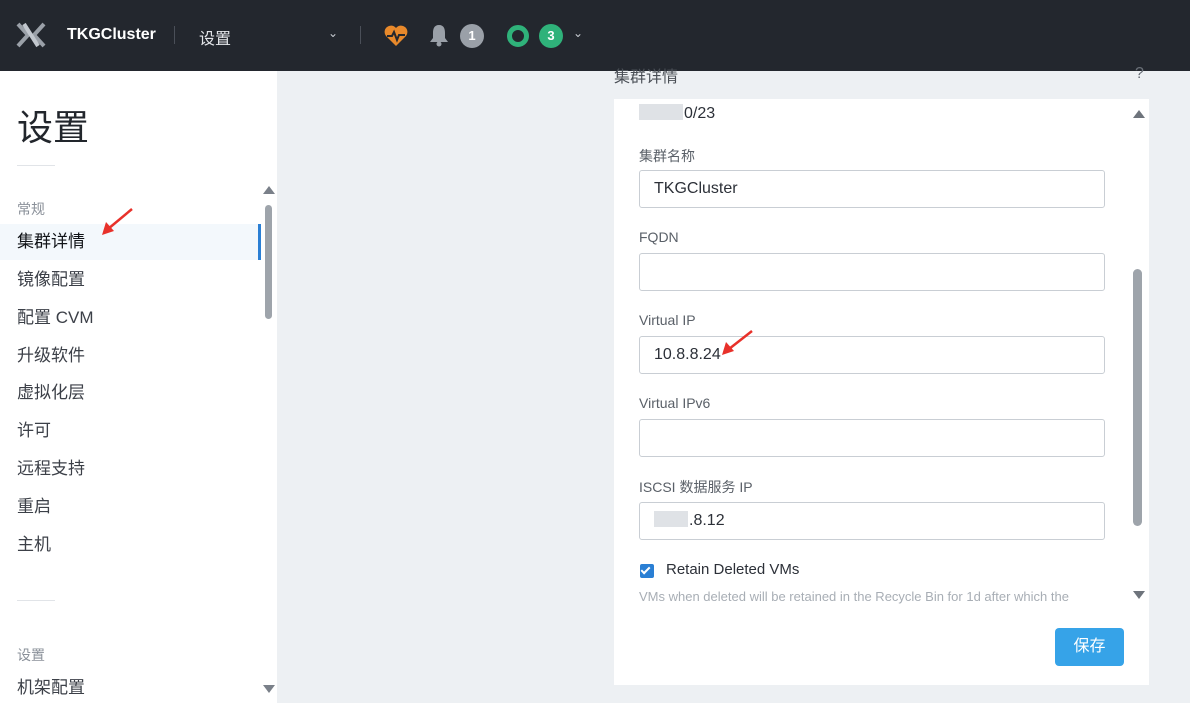 The height and width of the screenshot is (703, 1190). I want to click on retain-deleted-vms-label: Retain Deleted VMs, so click(733, 569).